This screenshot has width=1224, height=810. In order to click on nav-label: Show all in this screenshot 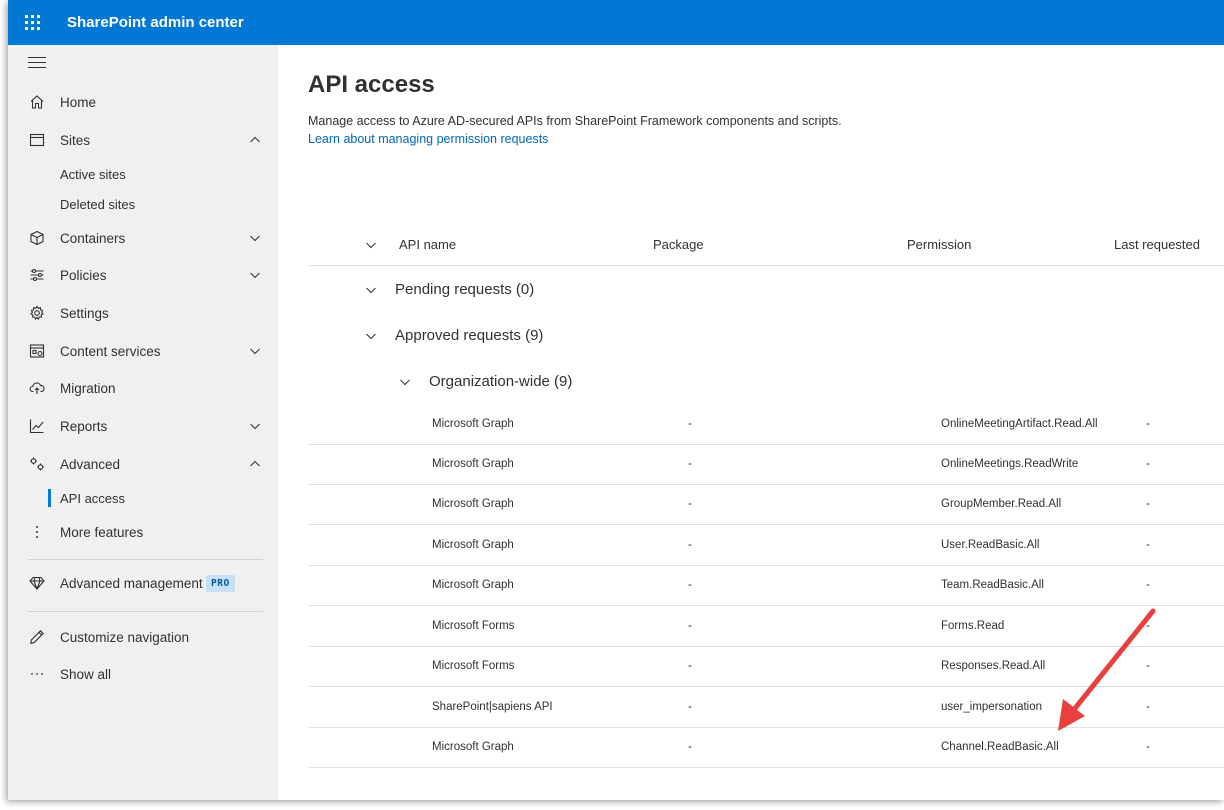, I will do `click(86, 674)`.